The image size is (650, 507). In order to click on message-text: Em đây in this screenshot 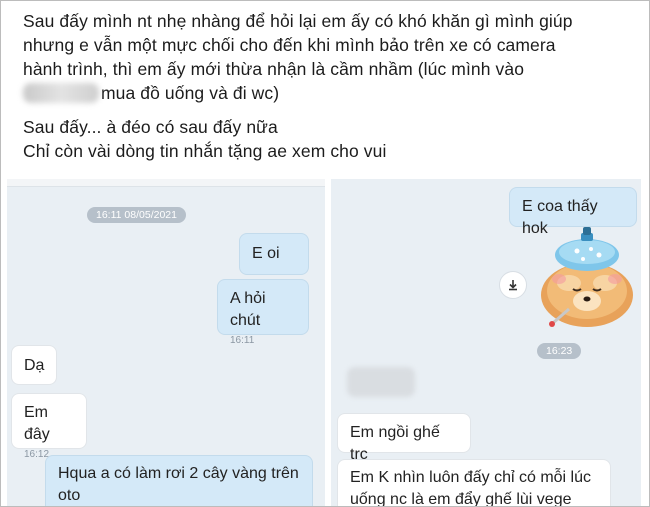, I will do `click(37, 423)`.